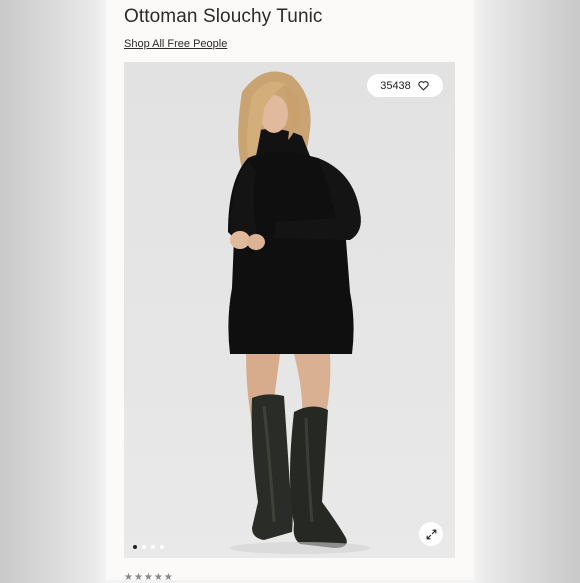 This screenshot has width=580, height=583. What do you see at coordinates (175, 44) in the screenshot?
I see `shop-all-link: Shop All Free People` at bounding box center [175, 44].